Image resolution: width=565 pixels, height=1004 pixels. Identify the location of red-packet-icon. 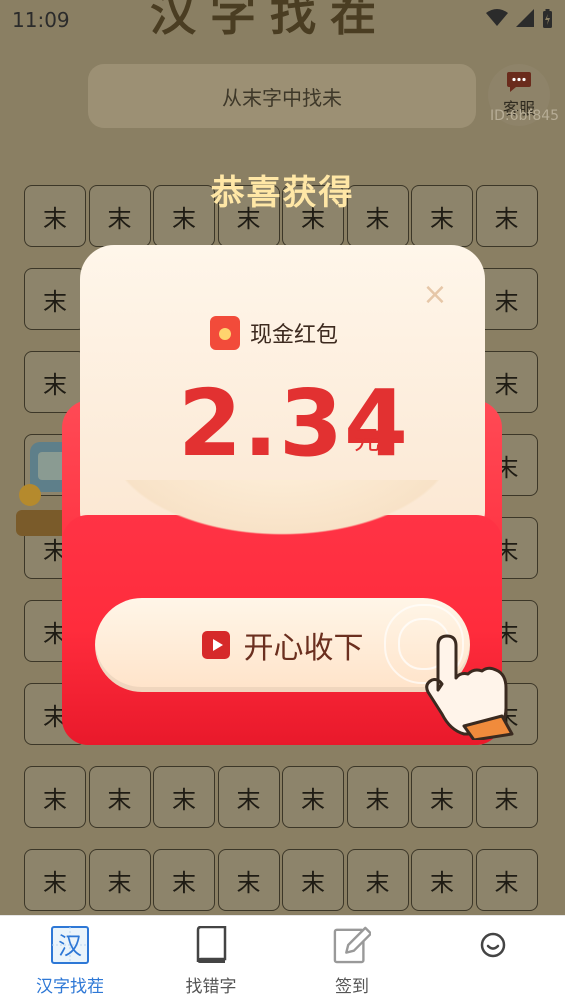
(225, 333).